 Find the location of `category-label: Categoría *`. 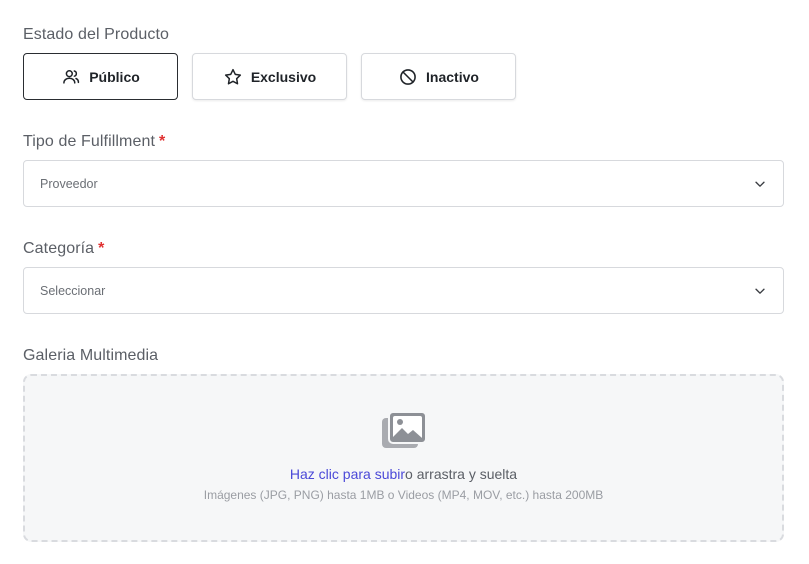

category-label: Categoría * is located at coordinates (64, 249).